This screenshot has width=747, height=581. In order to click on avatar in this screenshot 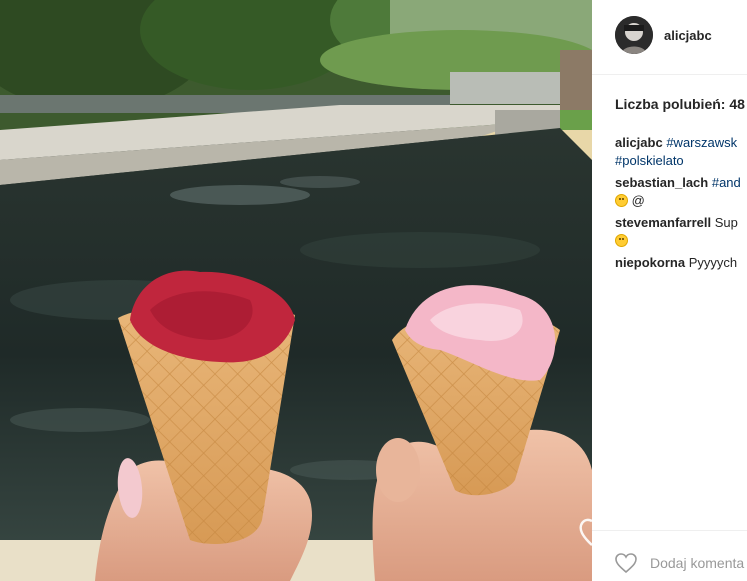, I will do `click(634, 35)`.